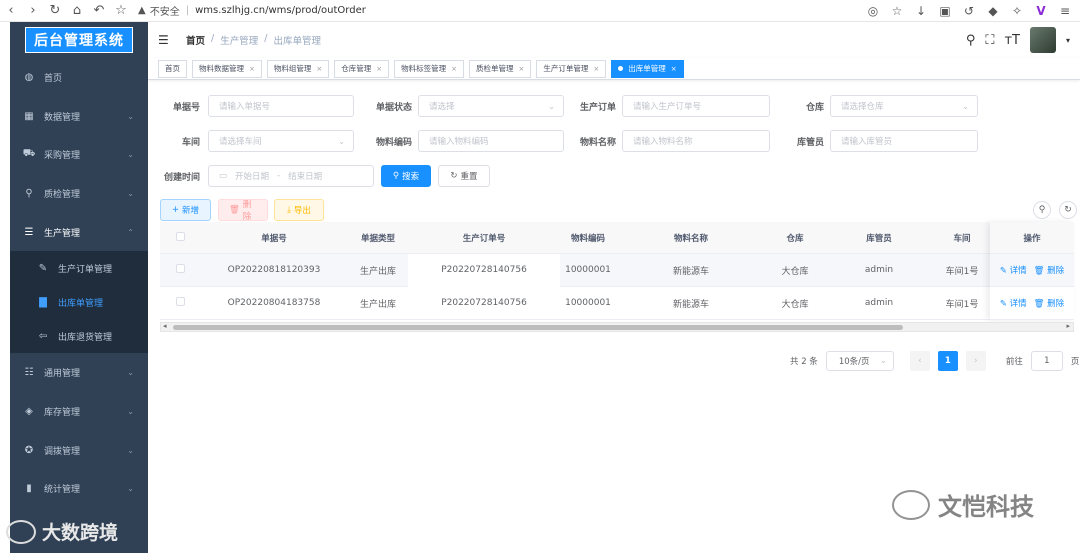 This screenshot has height=553, width=1080. What do you see at coordinates (696, 141) in the screenshot?
I see `material-name-input: 请输入物料名称` at bounding box center [696, 141].